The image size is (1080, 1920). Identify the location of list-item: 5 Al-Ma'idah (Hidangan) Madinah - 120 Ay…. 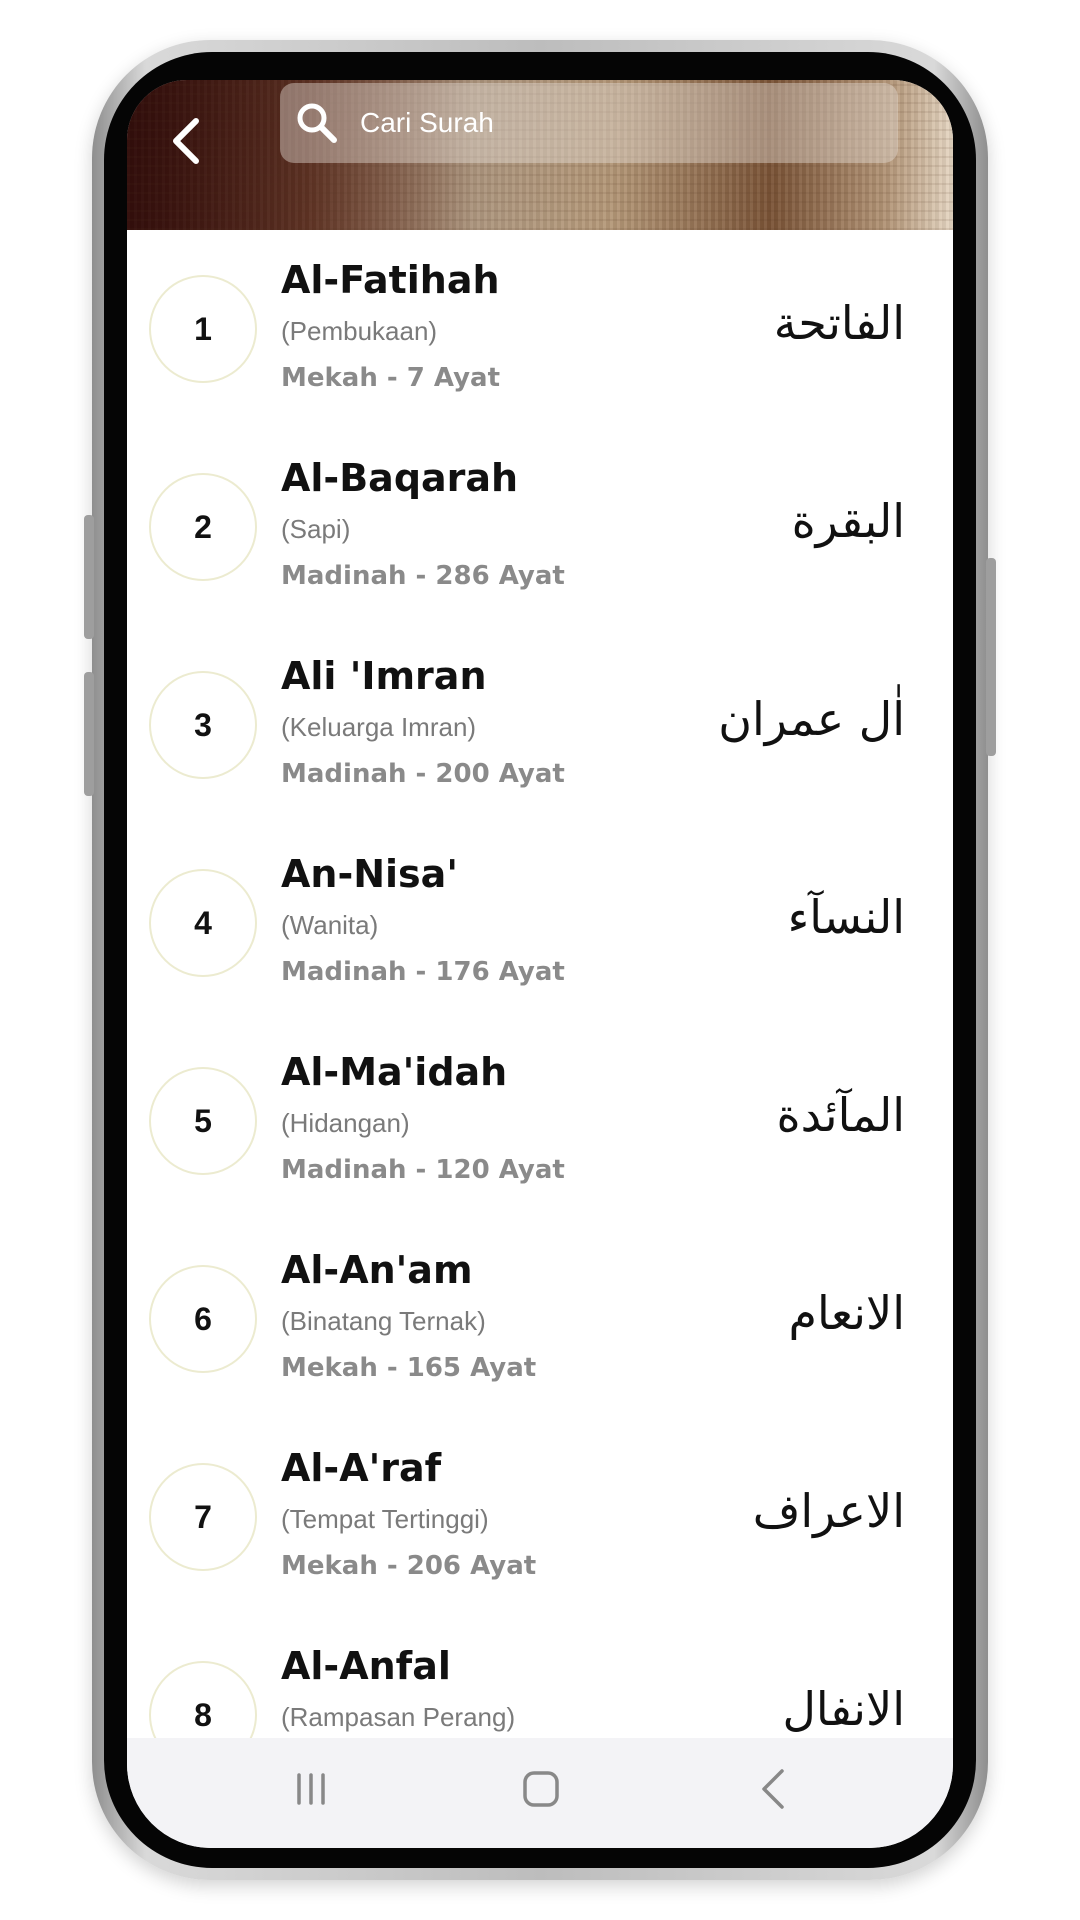
(540, 1121).